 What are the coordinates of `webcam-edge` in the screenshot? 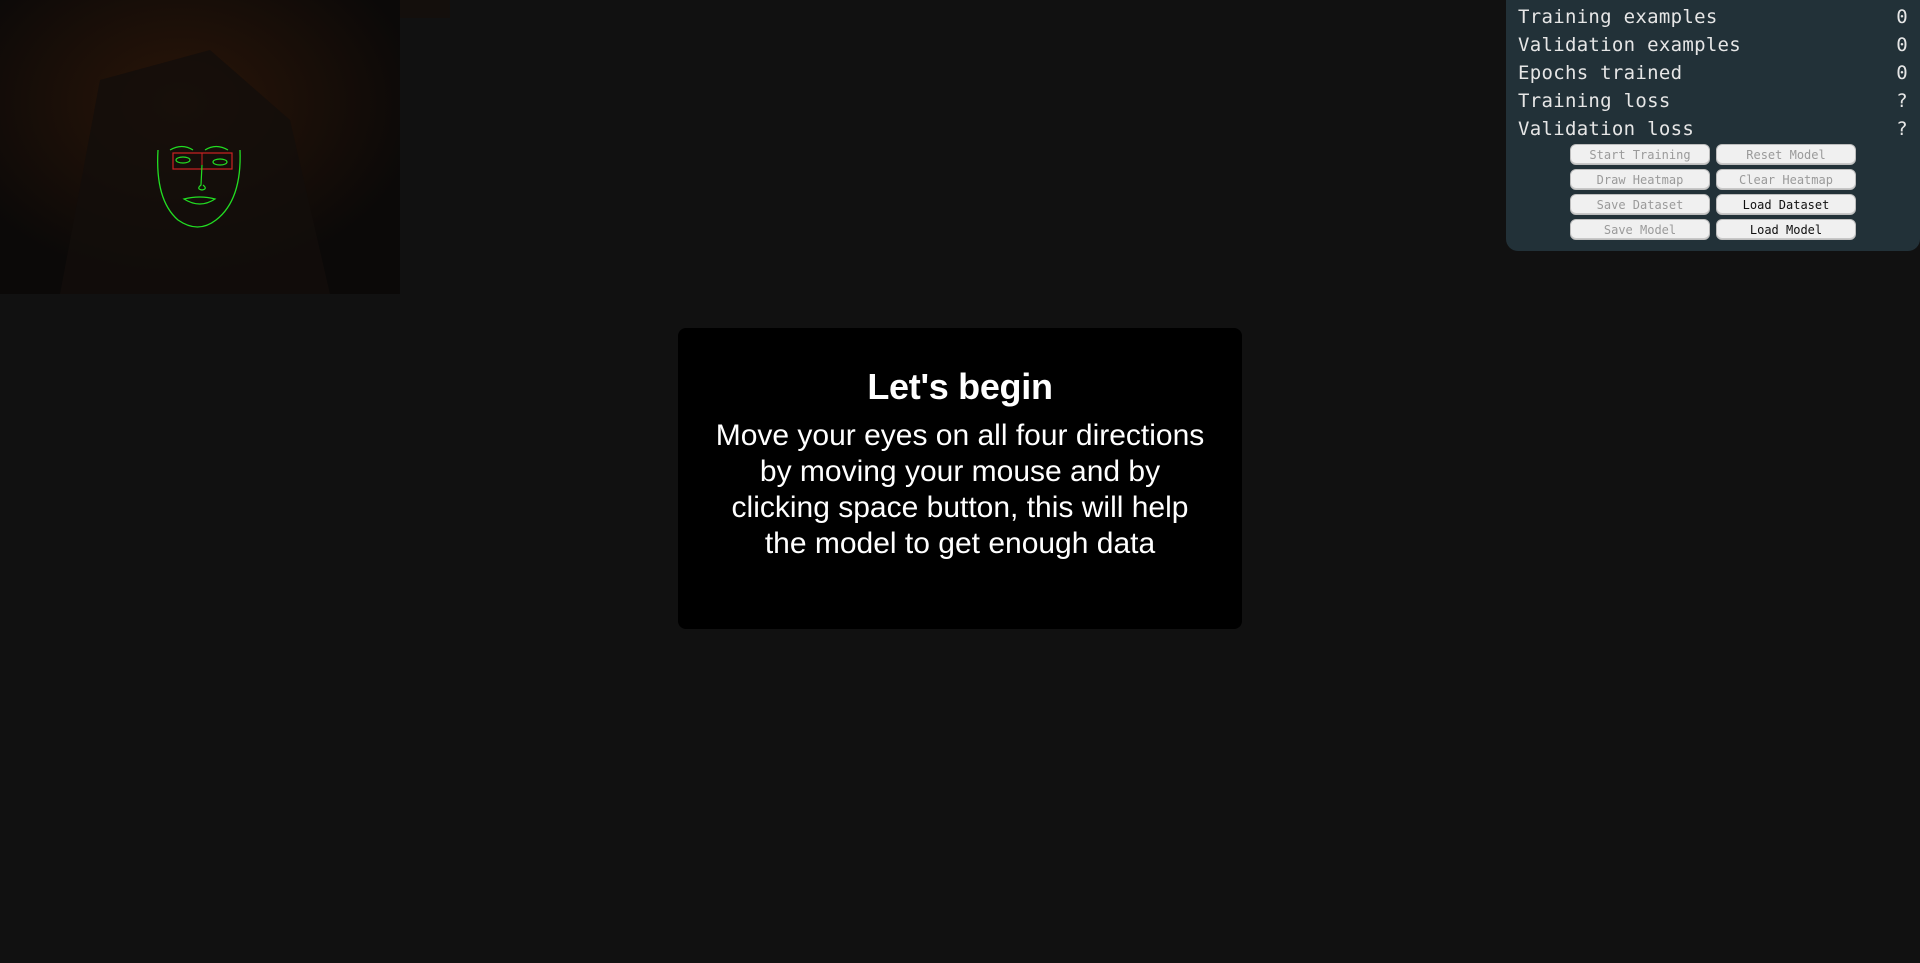 It's located at (425, 9).